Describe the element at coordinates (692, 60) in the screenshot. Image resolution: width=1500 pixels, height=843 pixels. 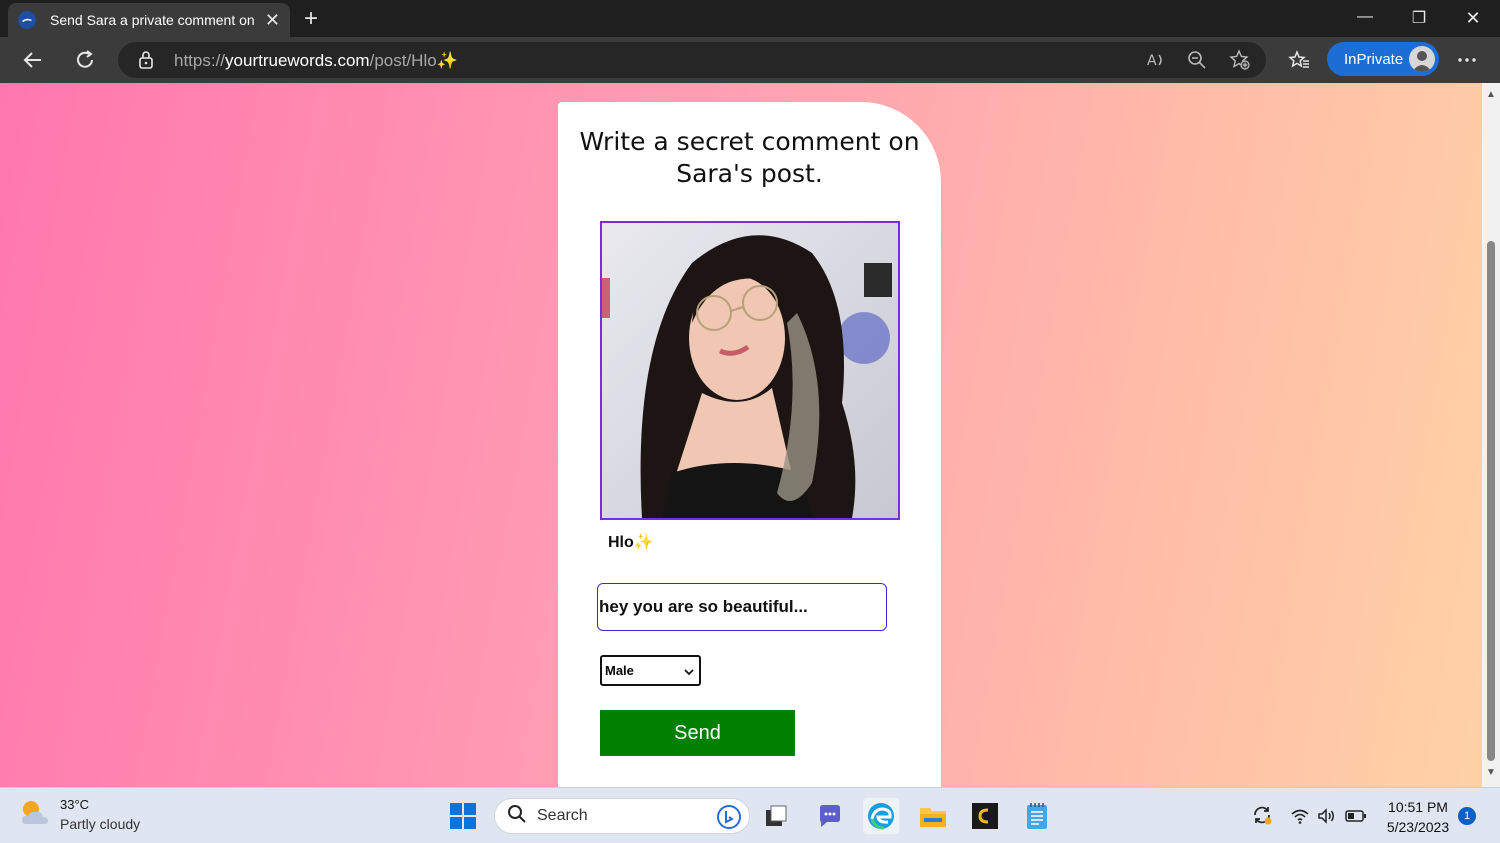
I see `address-bar: https://yourtruewords.com/post/Hlo✨ A` at that location.